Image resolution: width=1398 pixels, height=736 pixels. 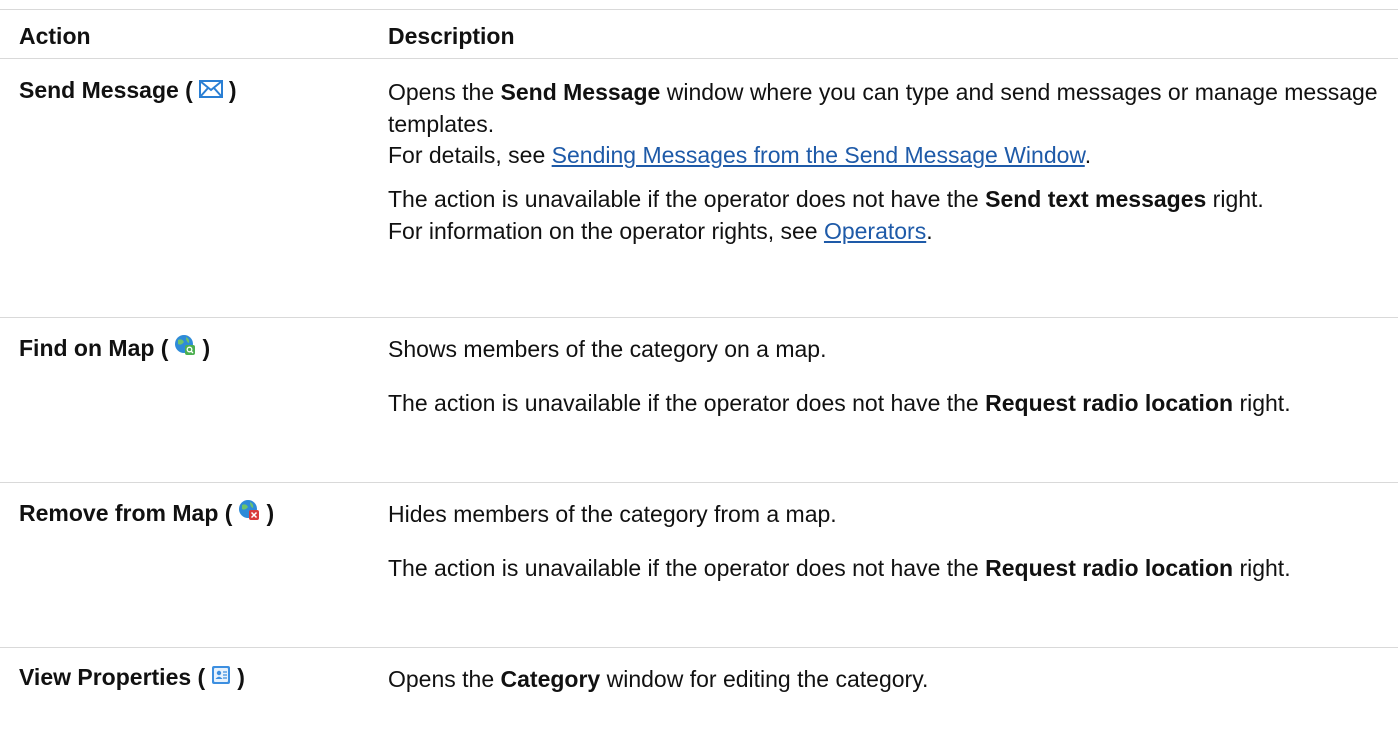 I want to click on properties-icon, so click(x=221, y=677).